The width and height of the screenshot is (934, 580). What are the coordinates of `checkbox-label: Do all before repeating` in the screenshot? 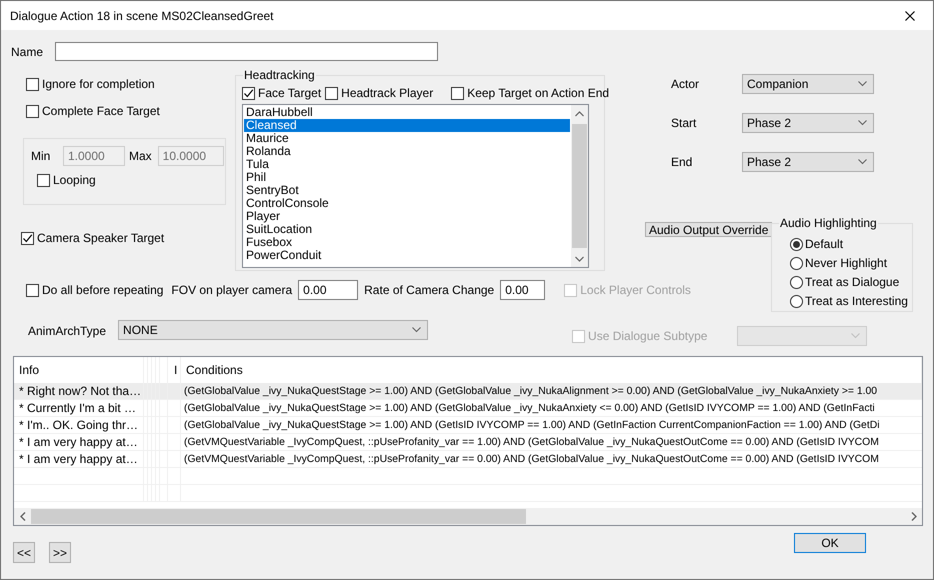 It's located at (103, 290).